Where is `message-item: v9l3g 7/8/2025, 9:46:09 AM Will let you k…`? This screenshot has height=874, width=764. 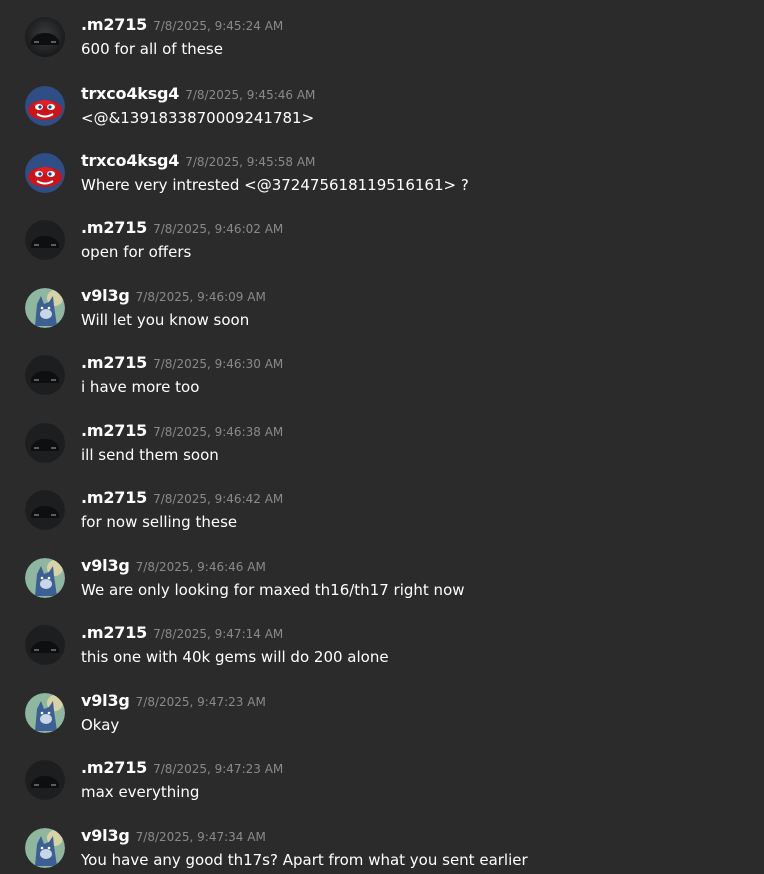 message-item: v9l3g 7/8/2025, 9:46:09 AM Will let you k… is located at coordinates (382, 319).